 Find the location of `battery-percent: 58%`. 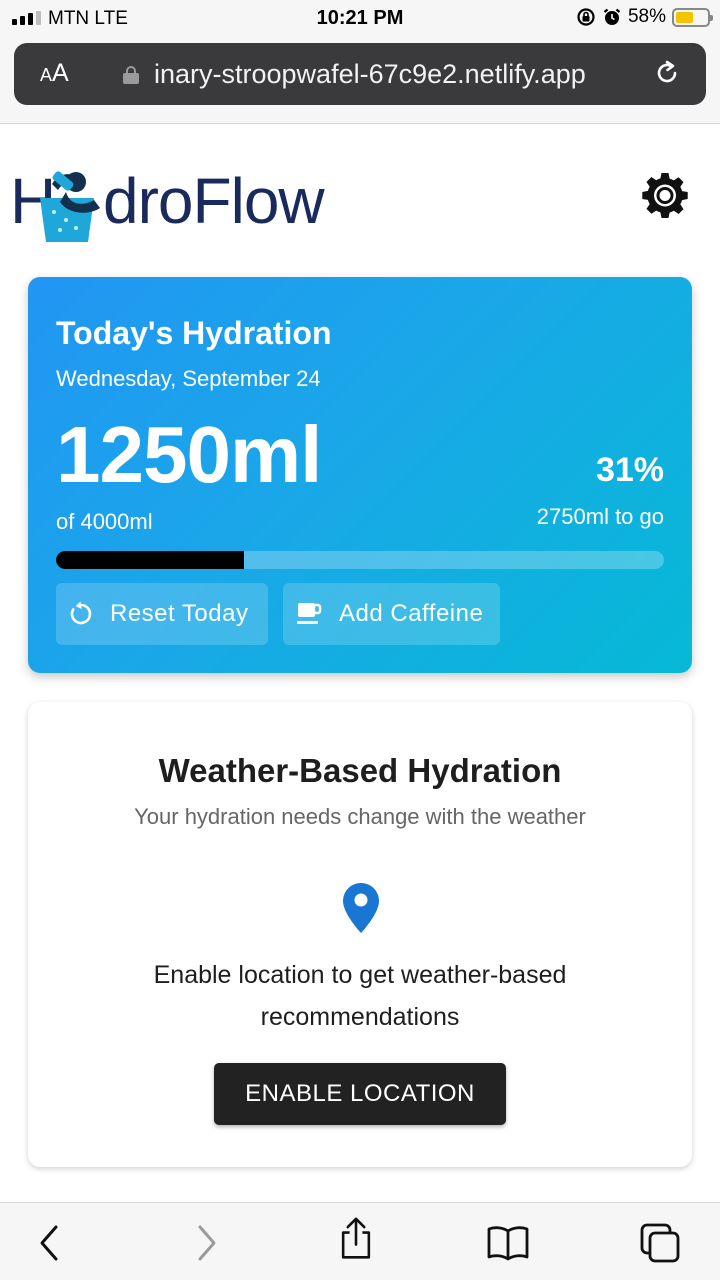

battery-percent: 58% is located at coordinates (646, 16).